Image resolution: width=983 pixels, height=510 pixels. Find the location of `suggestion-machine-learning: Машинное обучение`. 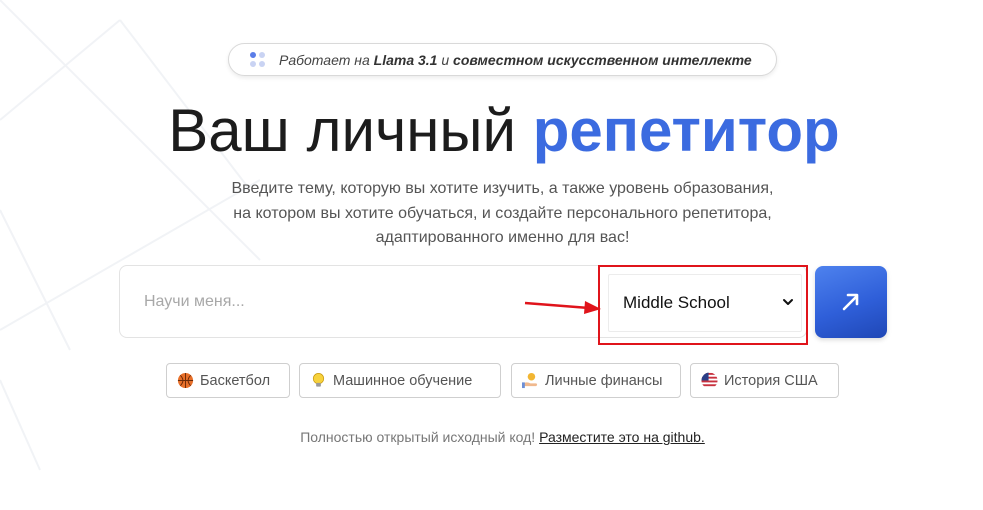

suggestion-machine-learning: Машинное обучение is located at coordinates (400, 380).